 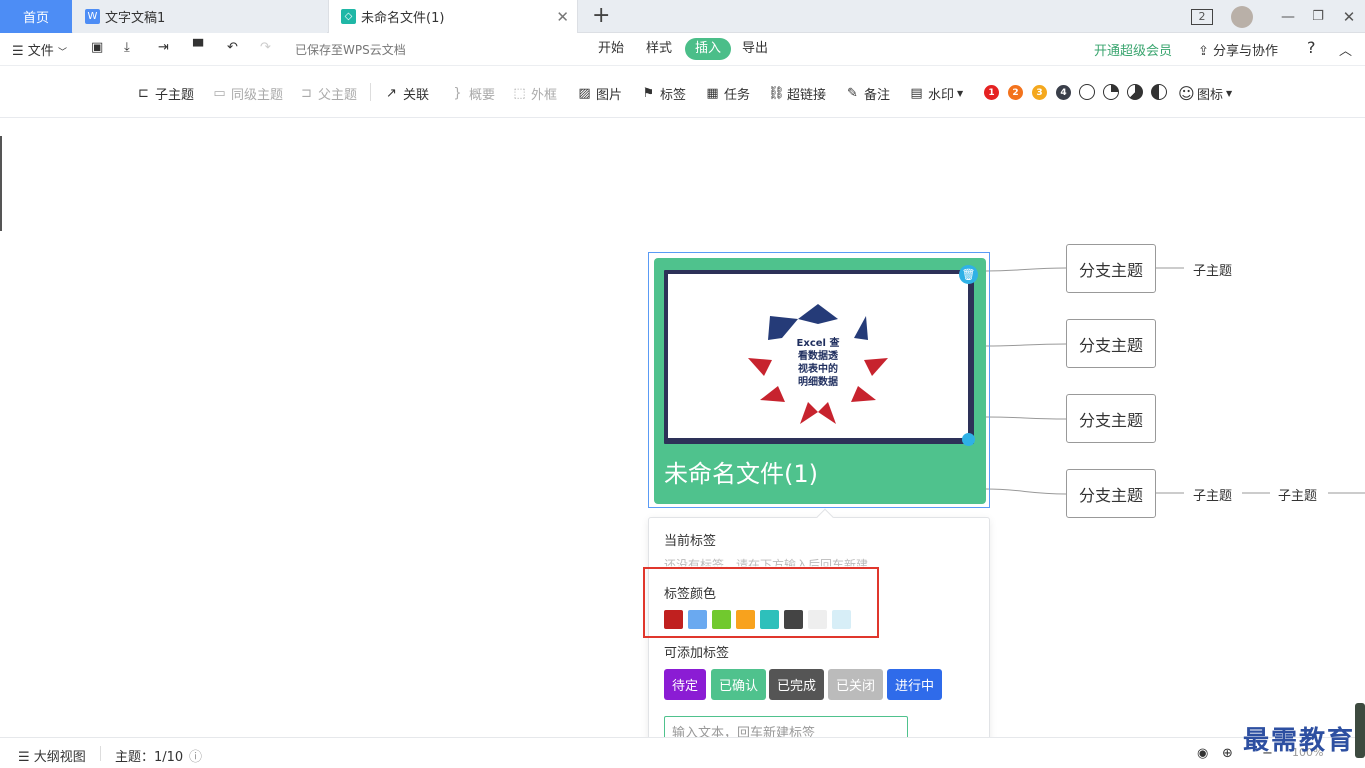 What do you see at coordinates (697, 653) in the screenshot?
I see `addable-tags-heading: 可添加标签` at bounding box center [697, 653].